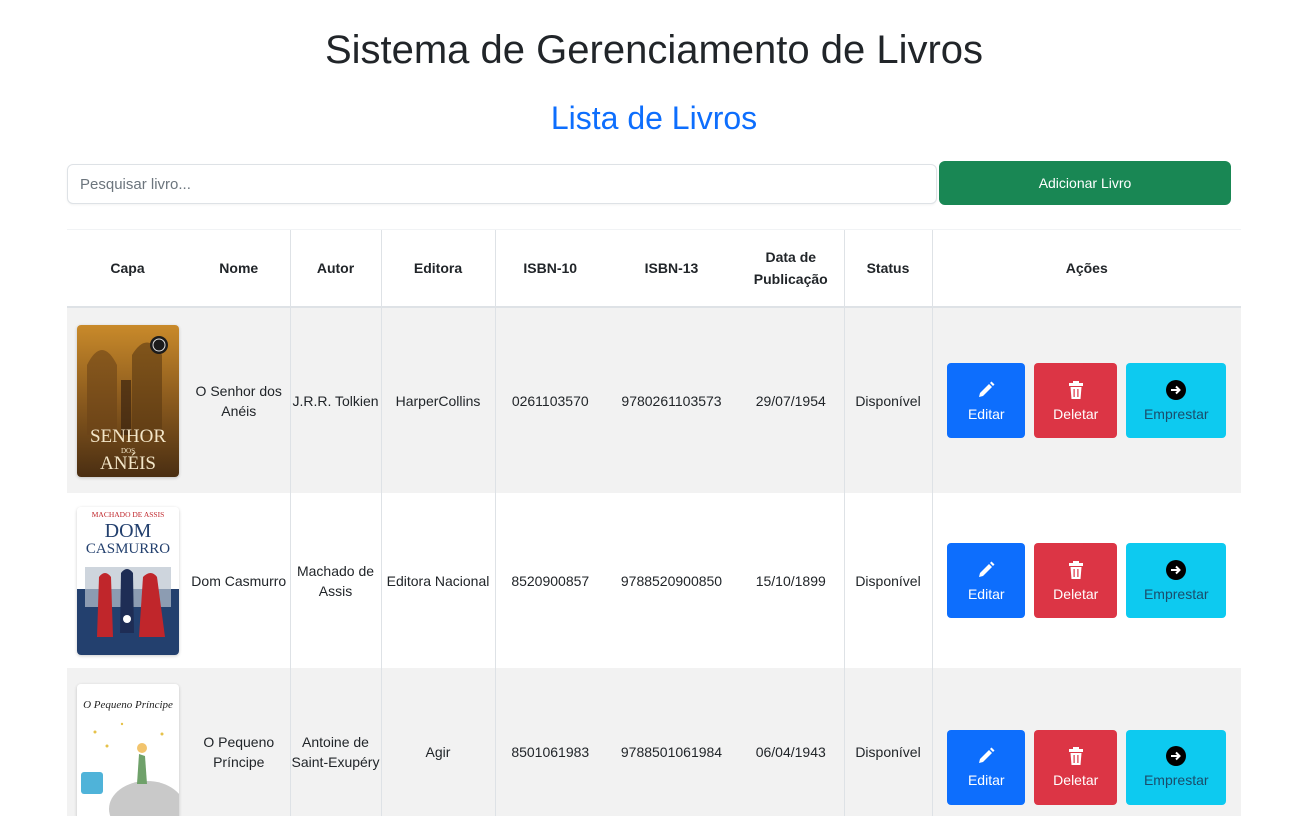 The height and width of the screenshot is (816, 1308). I want to click on book-cover-image: SENHOR DOS ANÉIS, so click(127, 400).